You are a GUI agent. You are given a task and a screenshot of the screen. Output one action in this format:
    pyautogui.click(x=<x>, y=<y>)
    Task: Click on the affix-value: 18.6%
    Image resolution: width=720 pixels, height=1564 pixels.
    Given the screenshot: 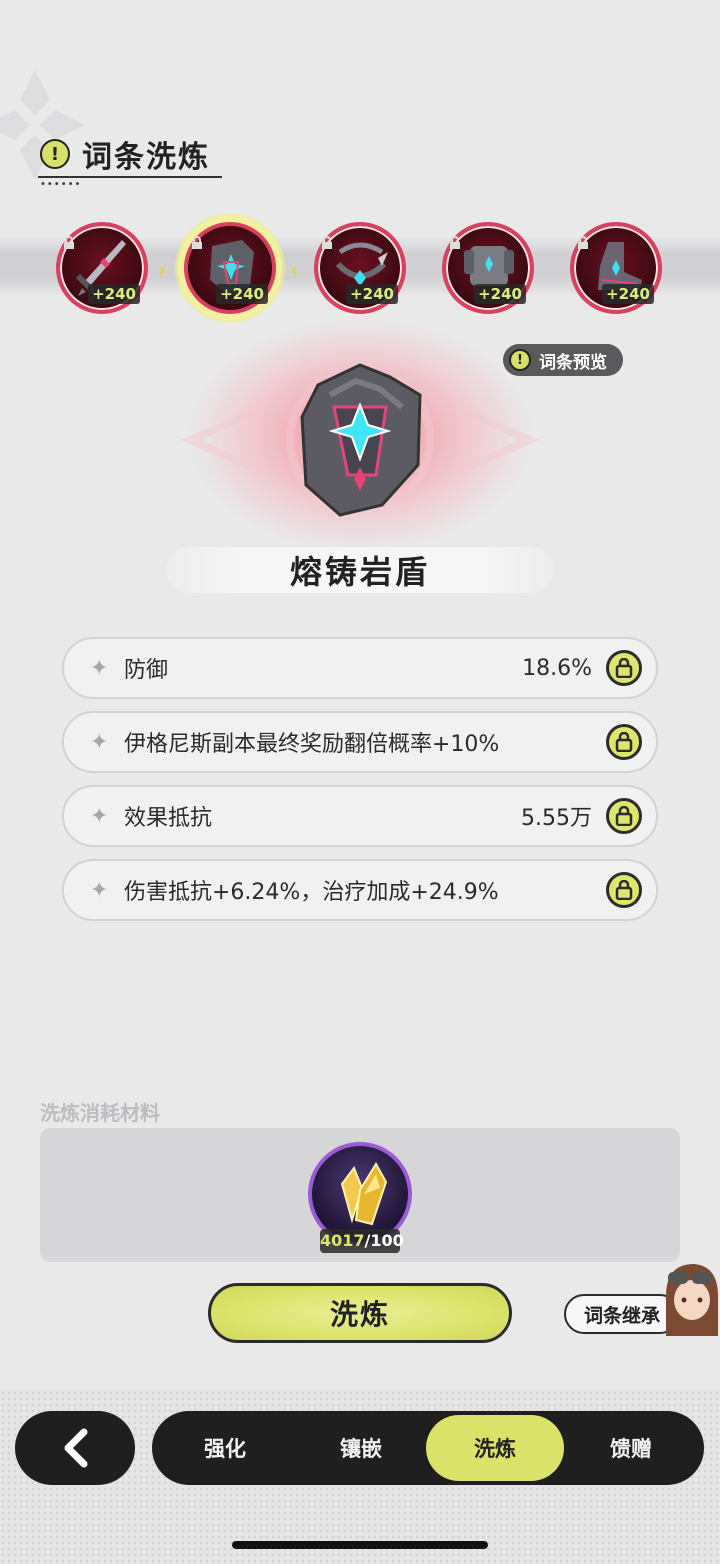 What is the action you would take?
    pyautogui.click(x=557, y=668)
    